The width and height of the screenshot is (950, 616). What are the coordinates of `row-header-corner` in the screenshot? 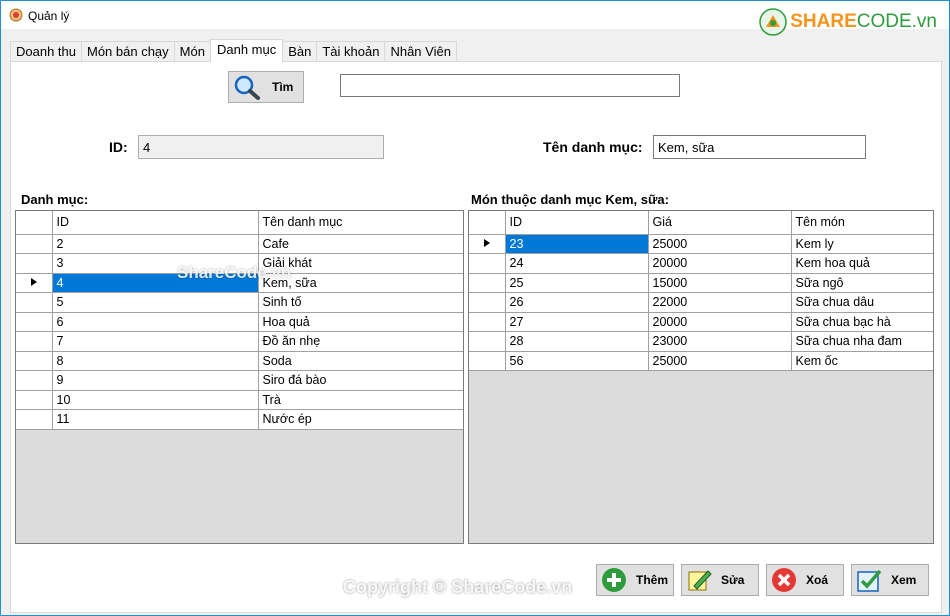 It's located at (487, 223).